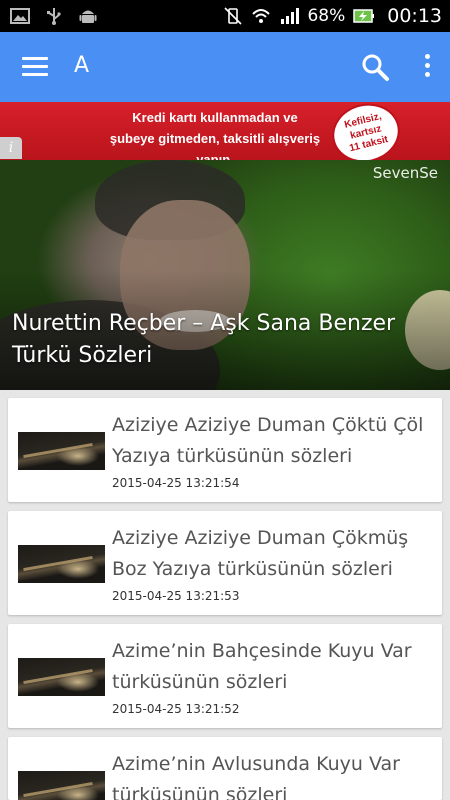 The width and height of the screenshot is (450, 800). Describe the element at coordinates (54, 16) in the screenshot. I see `usb-icon` at that location.